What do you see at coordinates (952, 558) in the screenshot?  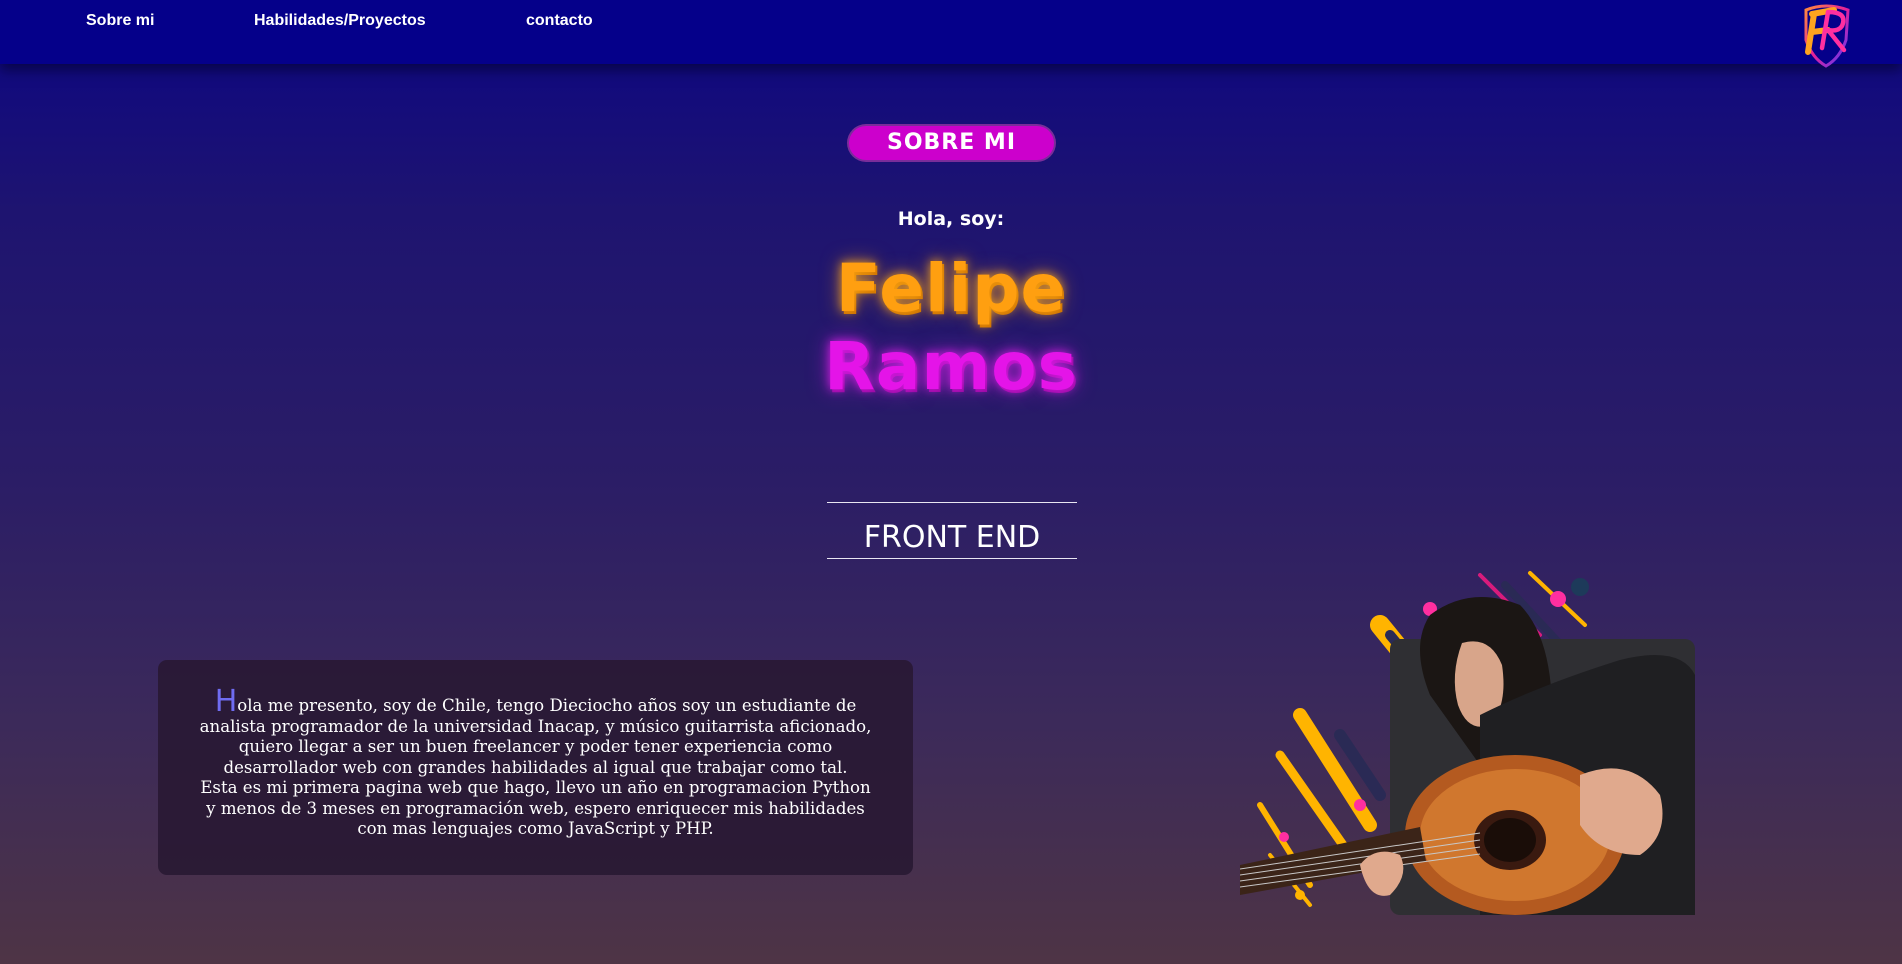 I see `role-bottom-divider` at bounding box center [952, 558].